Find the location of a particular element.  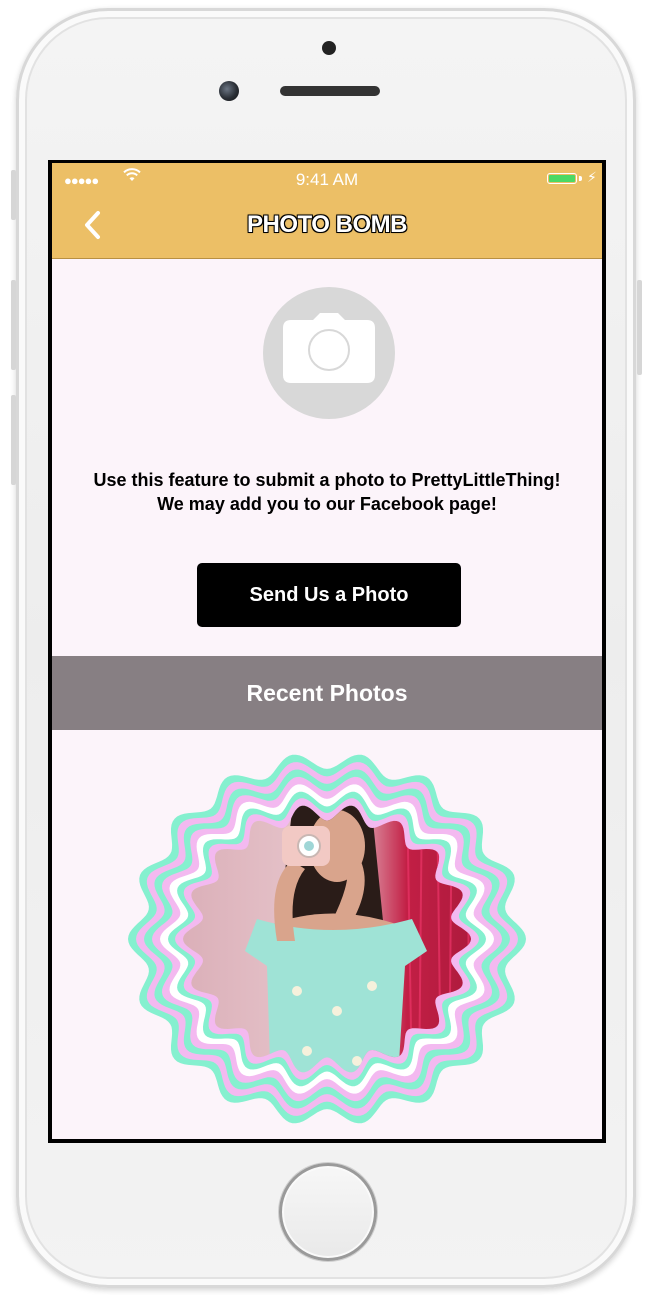

photo-placeholder is located at coordinates (329, 353).